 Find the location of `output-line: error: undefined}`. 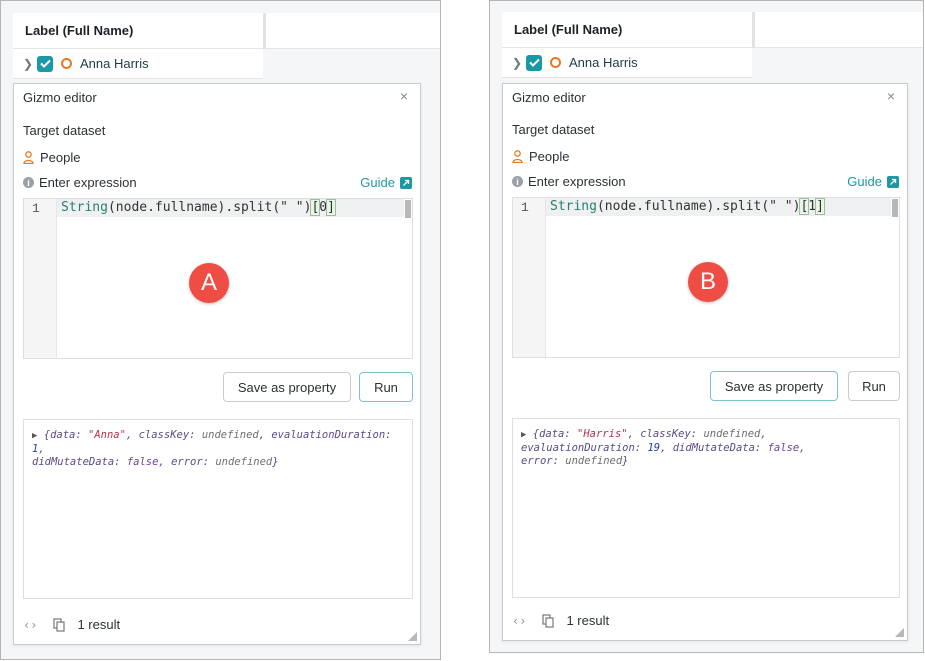

output-line: error: undefined} is located at coordinates (575, 461).